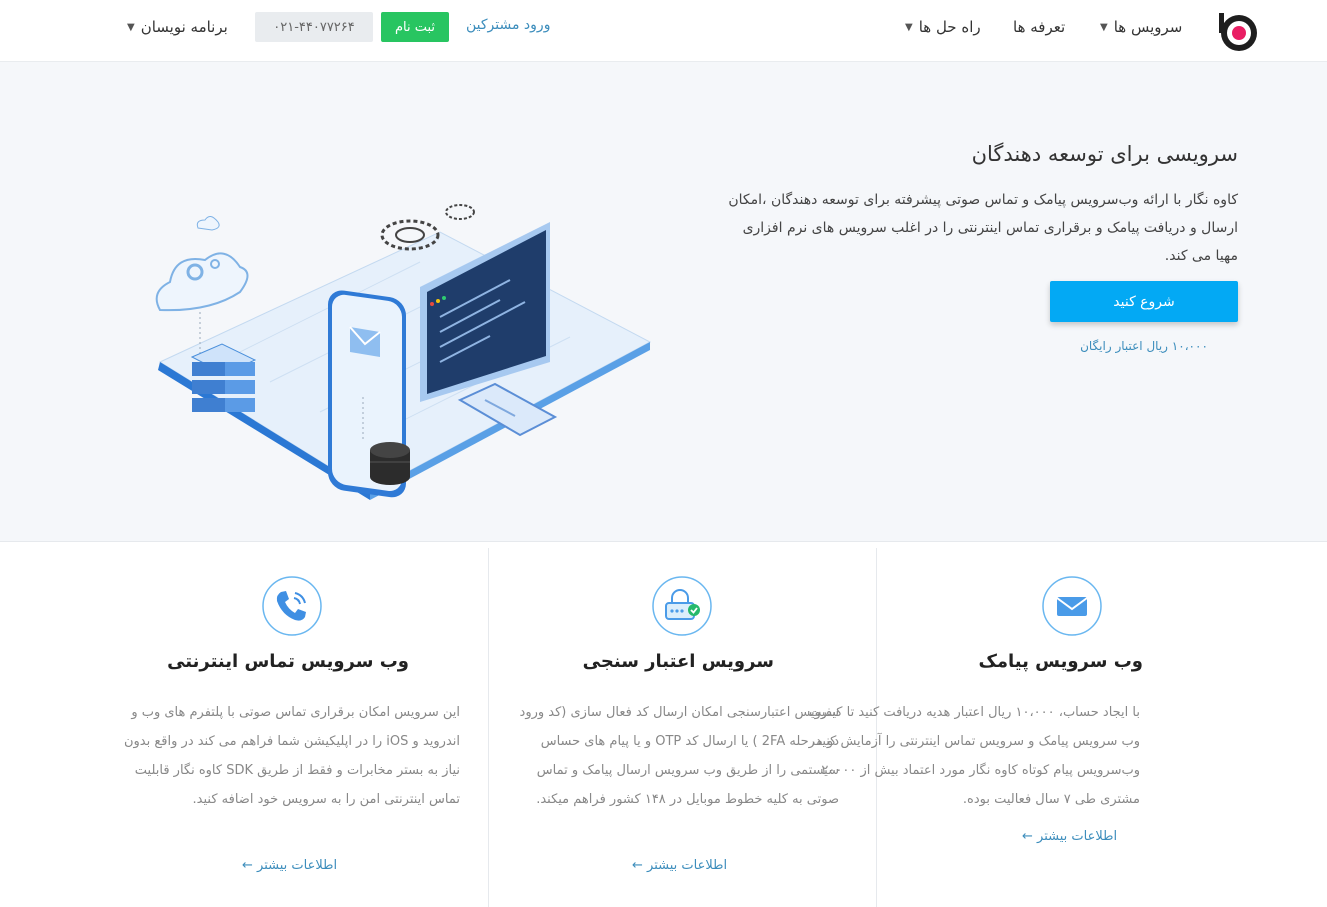  What do you see at coordinates (1069, 836) in the screenshot?
I see `feature-sms-more-link: اطلاعات بیشتر ←` at bounding box center [1069, 836].